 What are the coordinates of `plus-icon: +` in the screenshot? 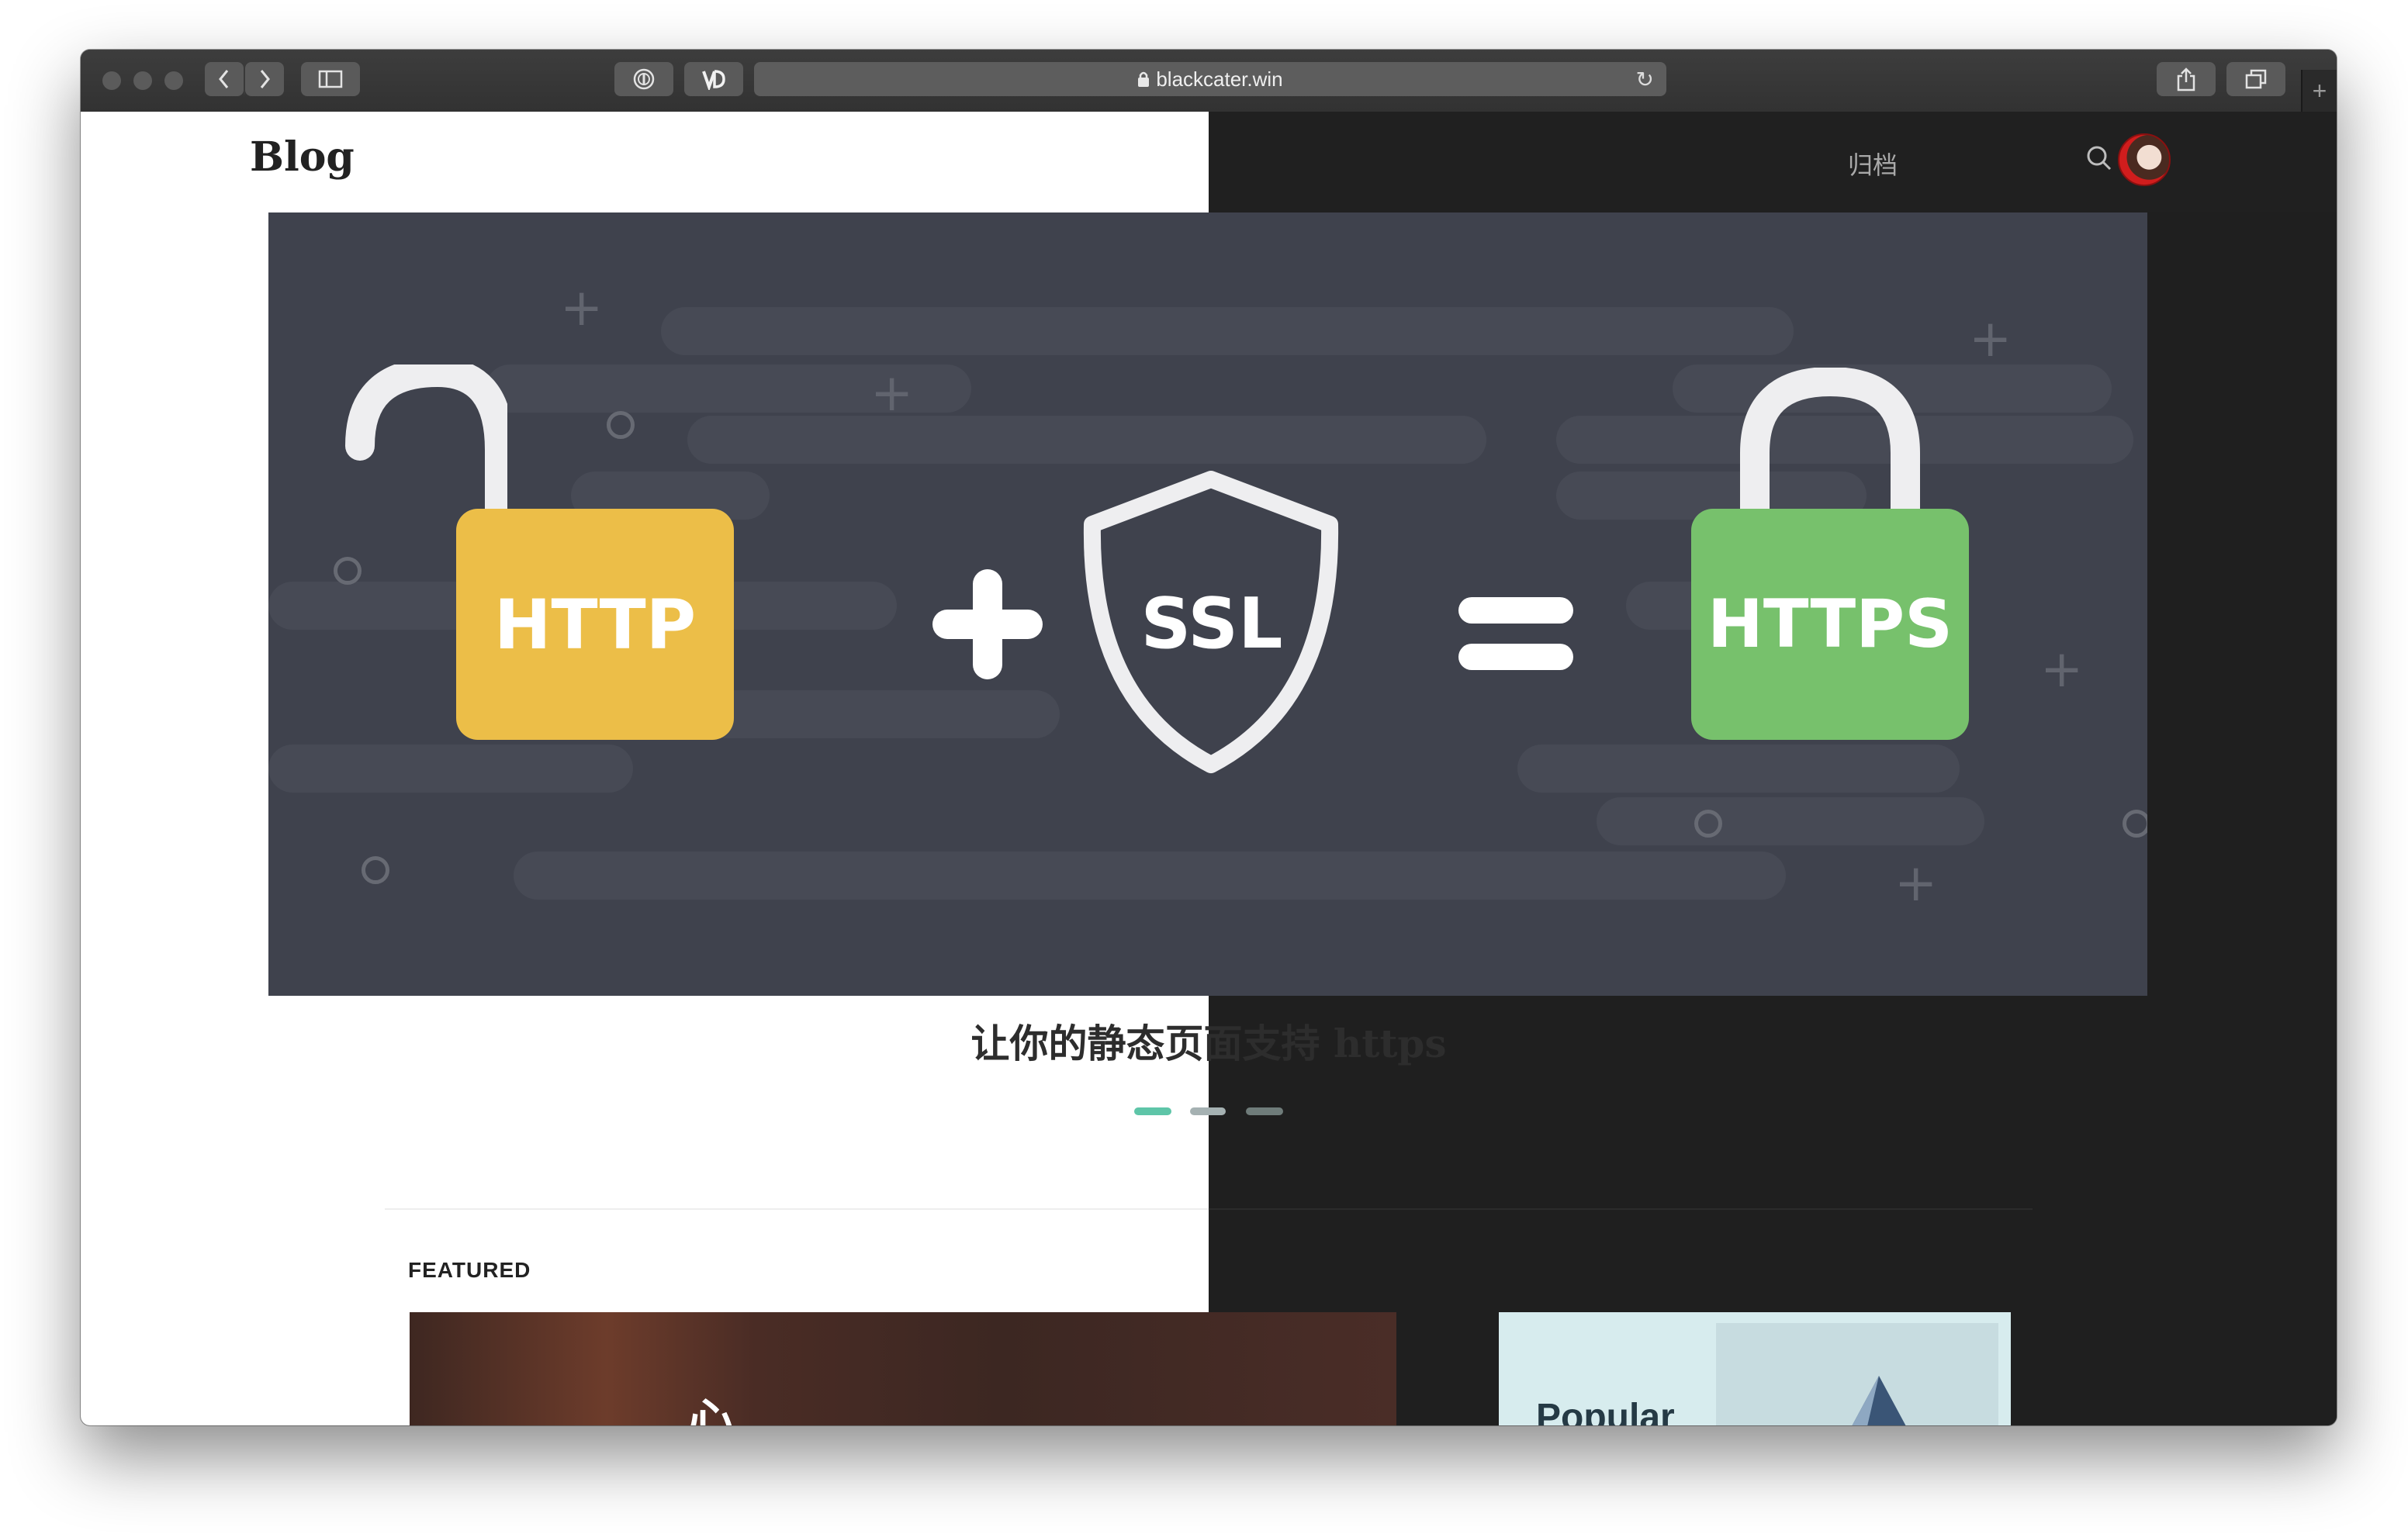 It's located at (2319, 90).